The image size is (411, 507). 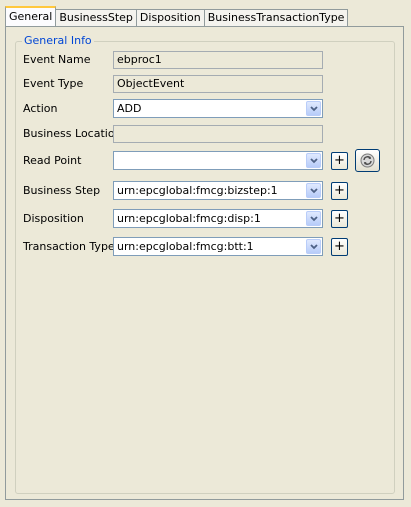 I want to click on business-location-field, so click(x=218, y=134).